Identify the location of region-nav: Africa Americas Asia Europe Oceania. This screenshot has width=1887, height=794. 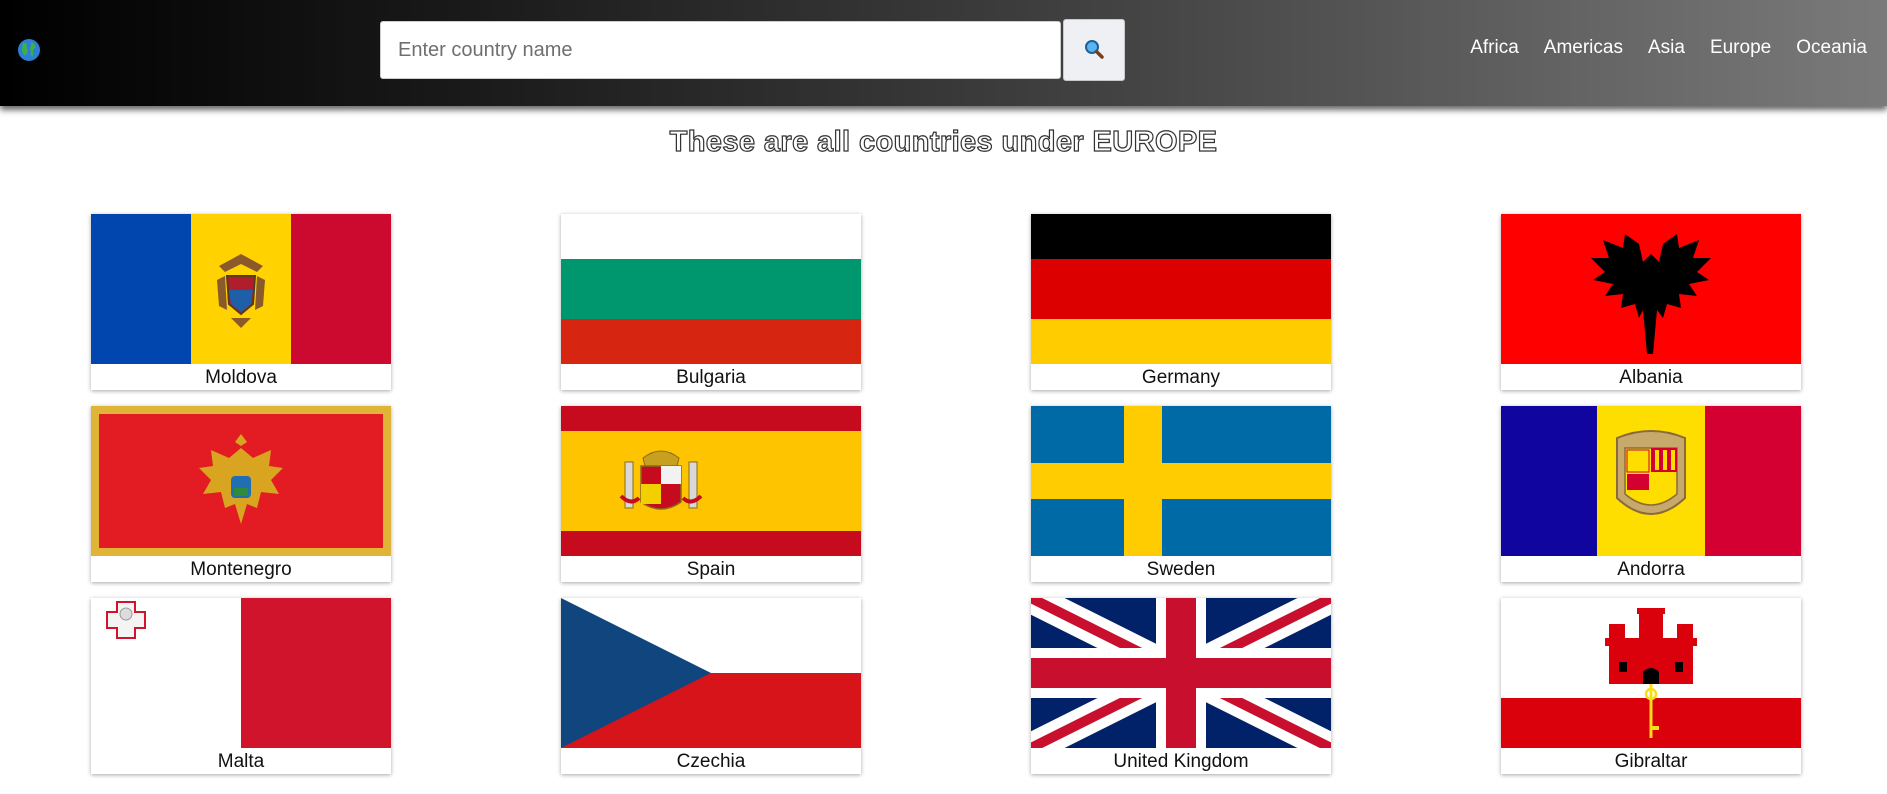
(1668, 48).